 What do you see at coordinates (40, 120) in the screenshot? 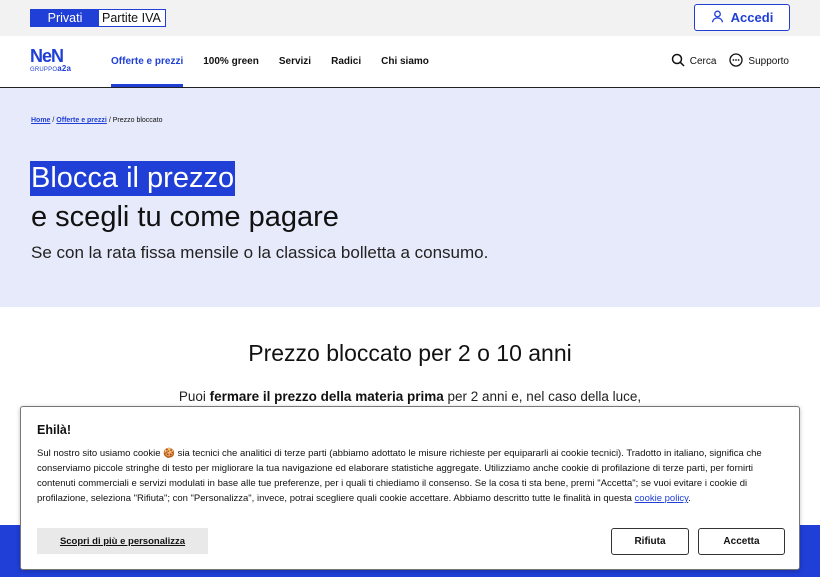
I see `breadcrumb-home: Home` at bounding box center [40, 120].